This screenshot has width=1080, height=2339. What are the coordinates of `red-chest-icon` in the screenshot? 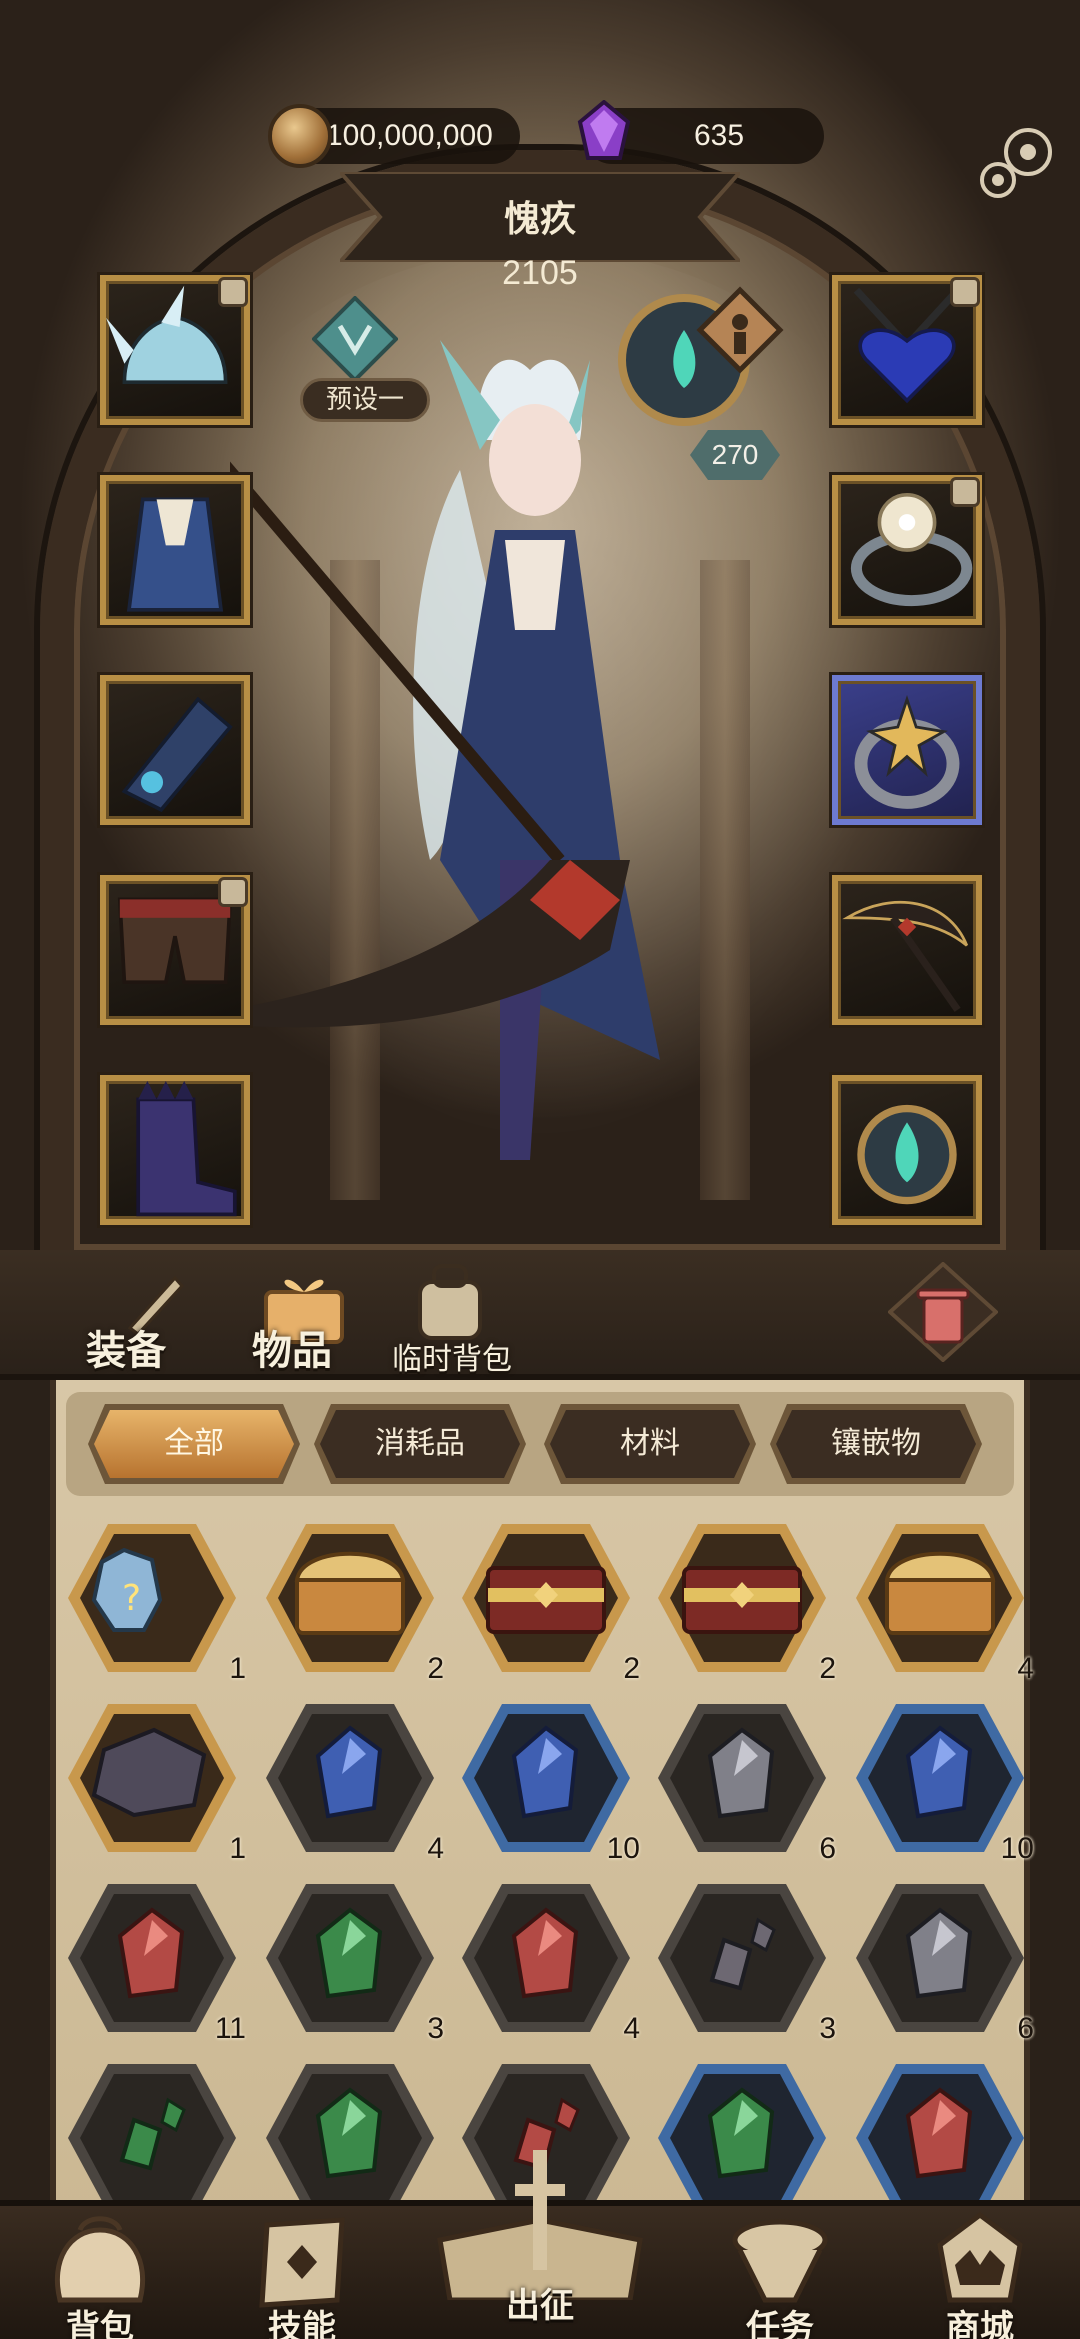 It's located at (546, 1598).